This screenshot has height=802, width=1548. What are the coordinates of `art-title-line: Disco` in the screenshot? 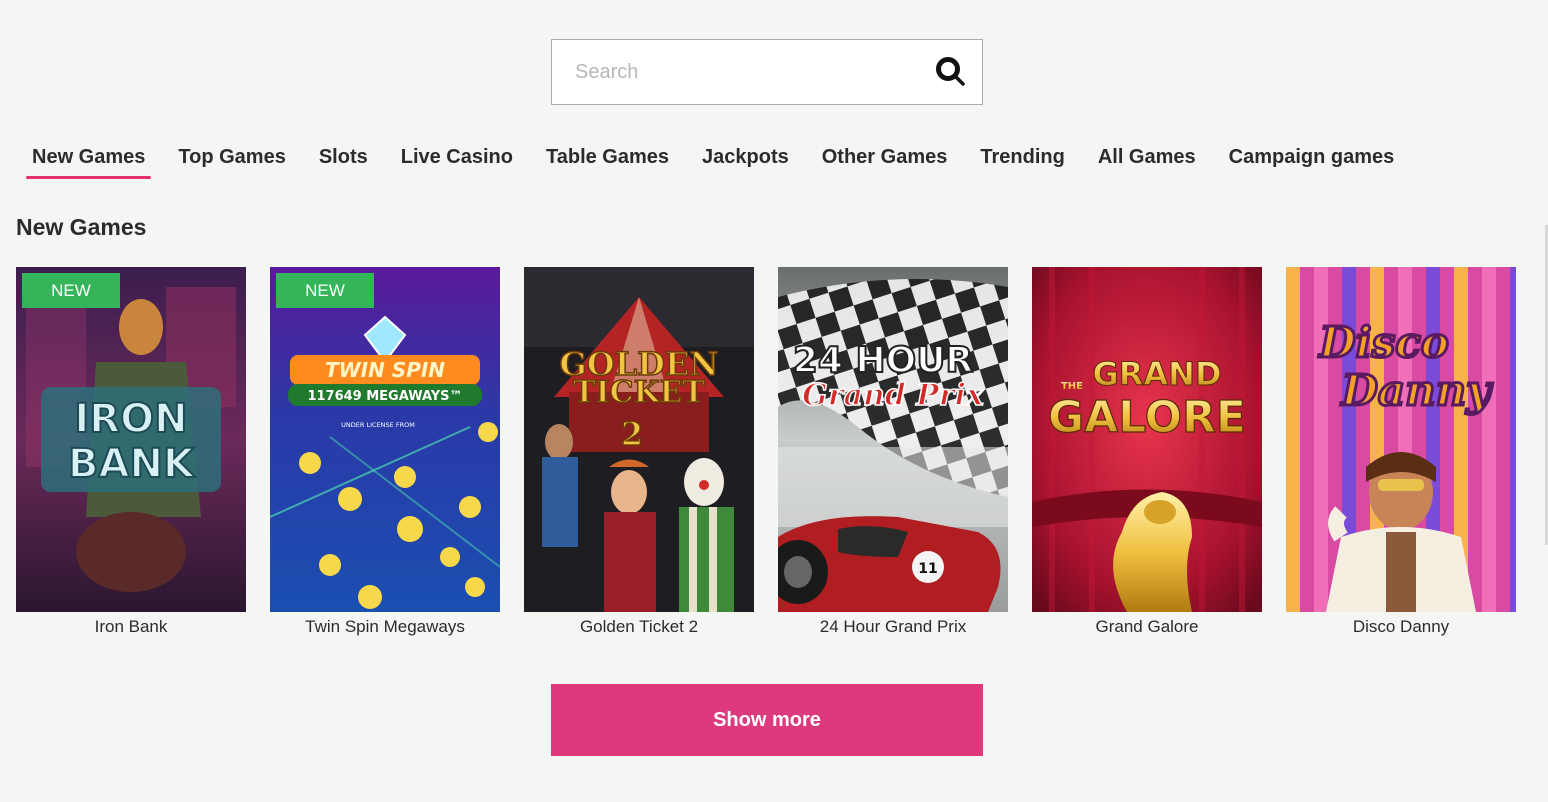 It's located at (1383, 342).